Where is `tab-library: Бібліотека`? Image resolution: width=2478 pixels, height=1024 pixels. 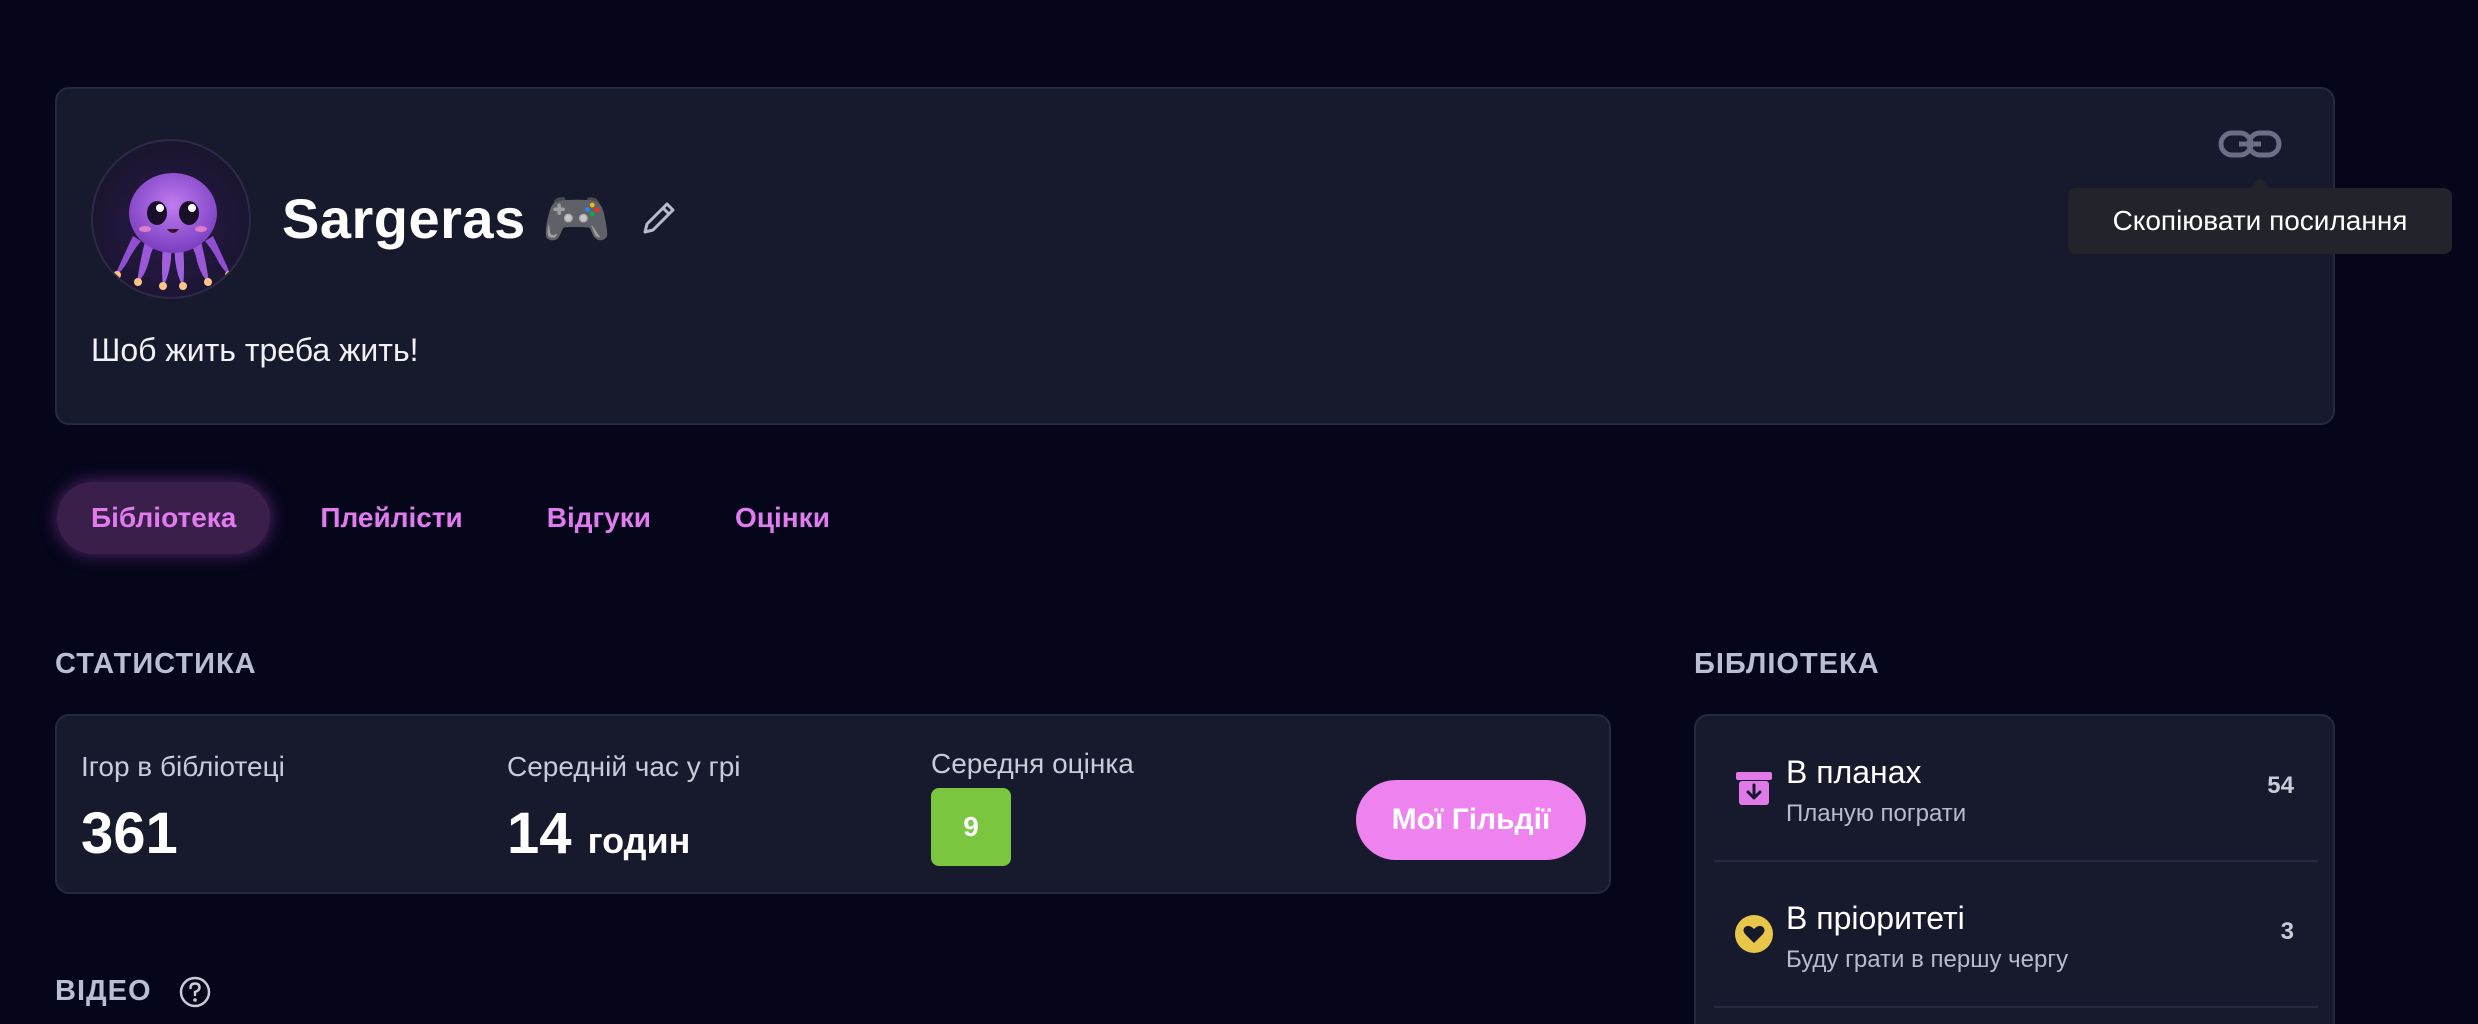 tab-library: Бібліотека is located at coordinates (164, 518).